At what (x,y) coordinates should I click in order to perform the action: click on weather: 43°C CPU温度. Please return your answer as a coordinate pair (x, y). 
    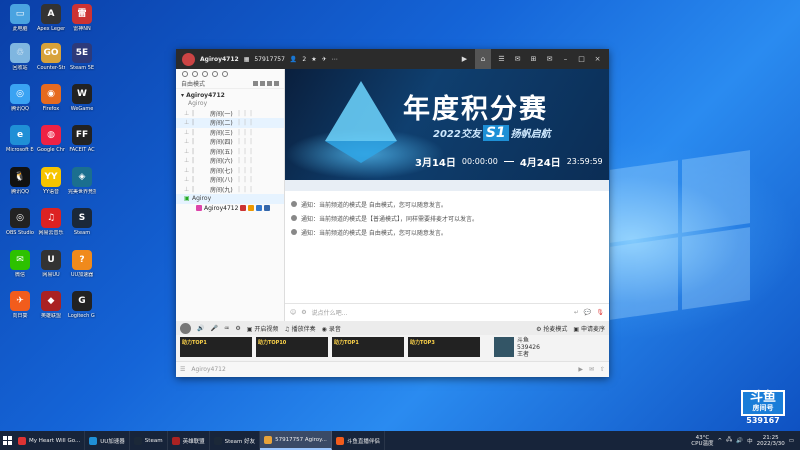
    Looking at the image, I should click on (702, 441).